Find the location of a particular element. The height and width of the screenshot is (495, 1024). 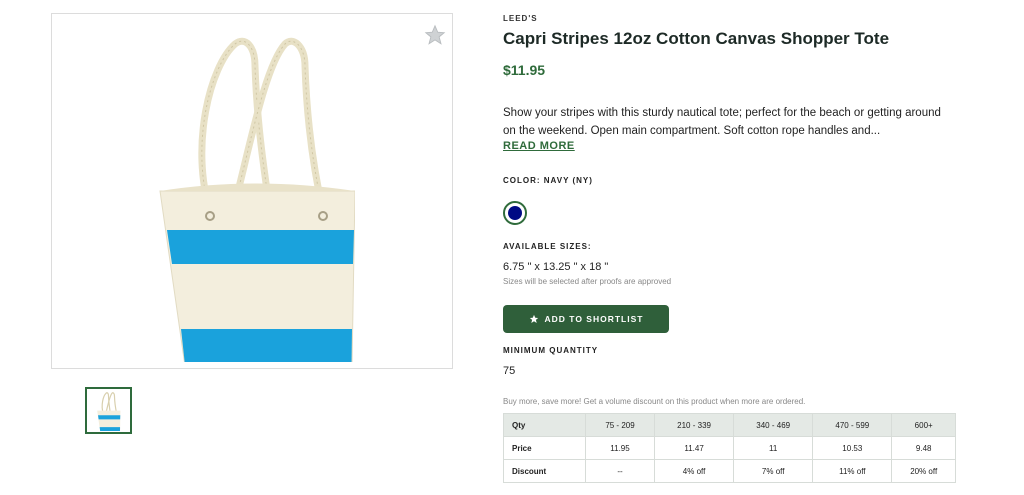

table-cell: 210 - 339 is located at coordinates (694, 425).